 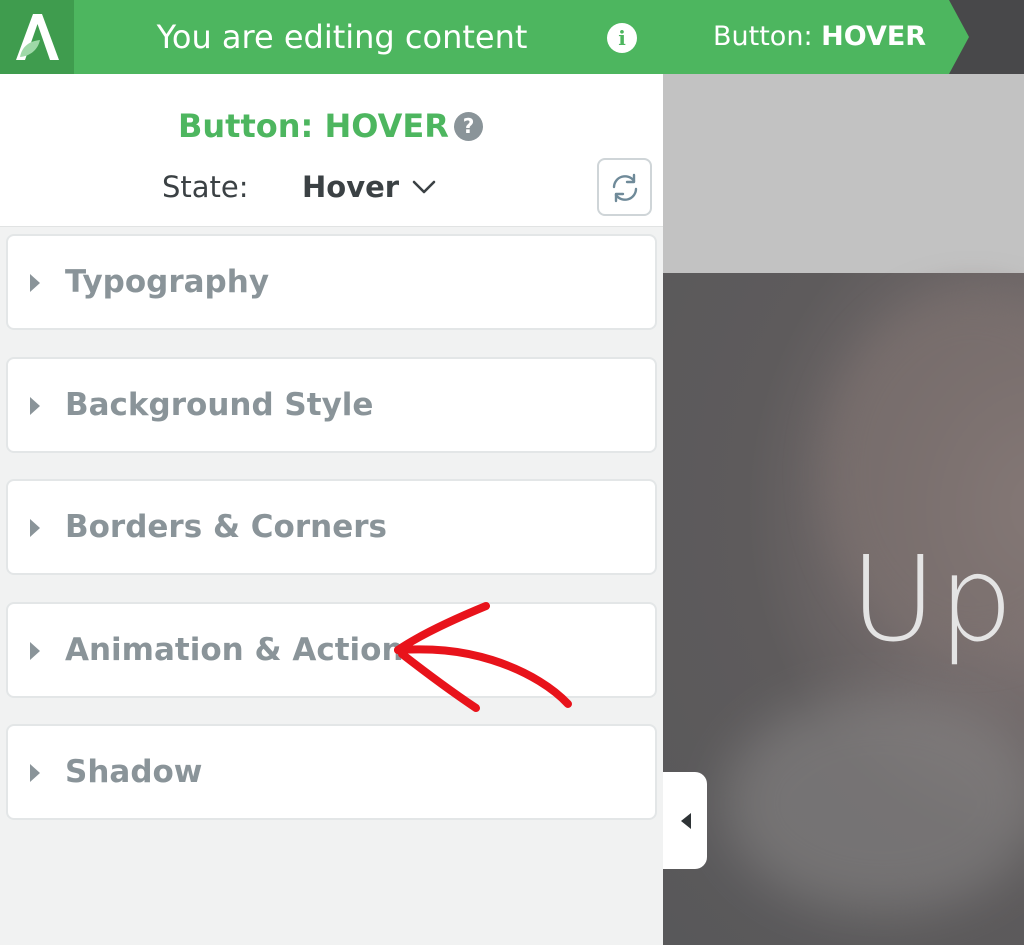 I want to click on caret-left-icon, so click(x=686, y=821).